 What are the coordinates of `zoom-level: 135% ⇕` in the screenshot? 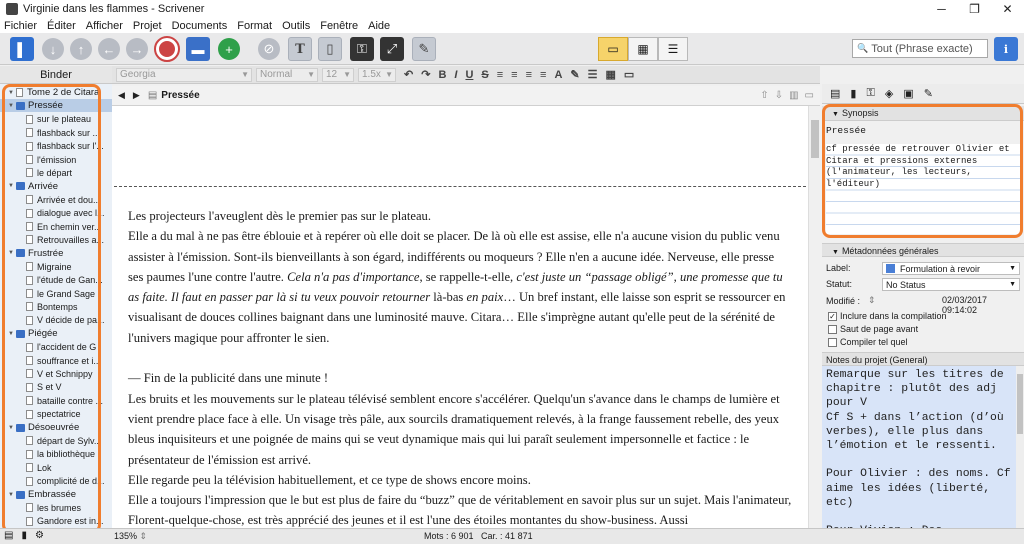 It's located at (130, 536).